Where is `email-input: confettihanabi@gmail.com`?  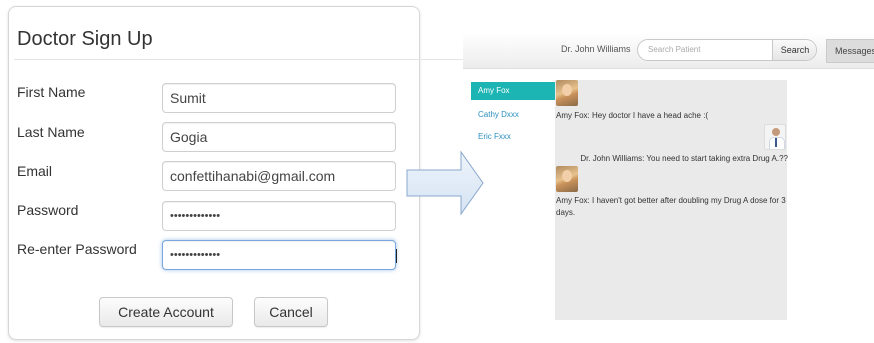
email-input: confettihanabi@gmail.com is located at coordinates (279, 176).